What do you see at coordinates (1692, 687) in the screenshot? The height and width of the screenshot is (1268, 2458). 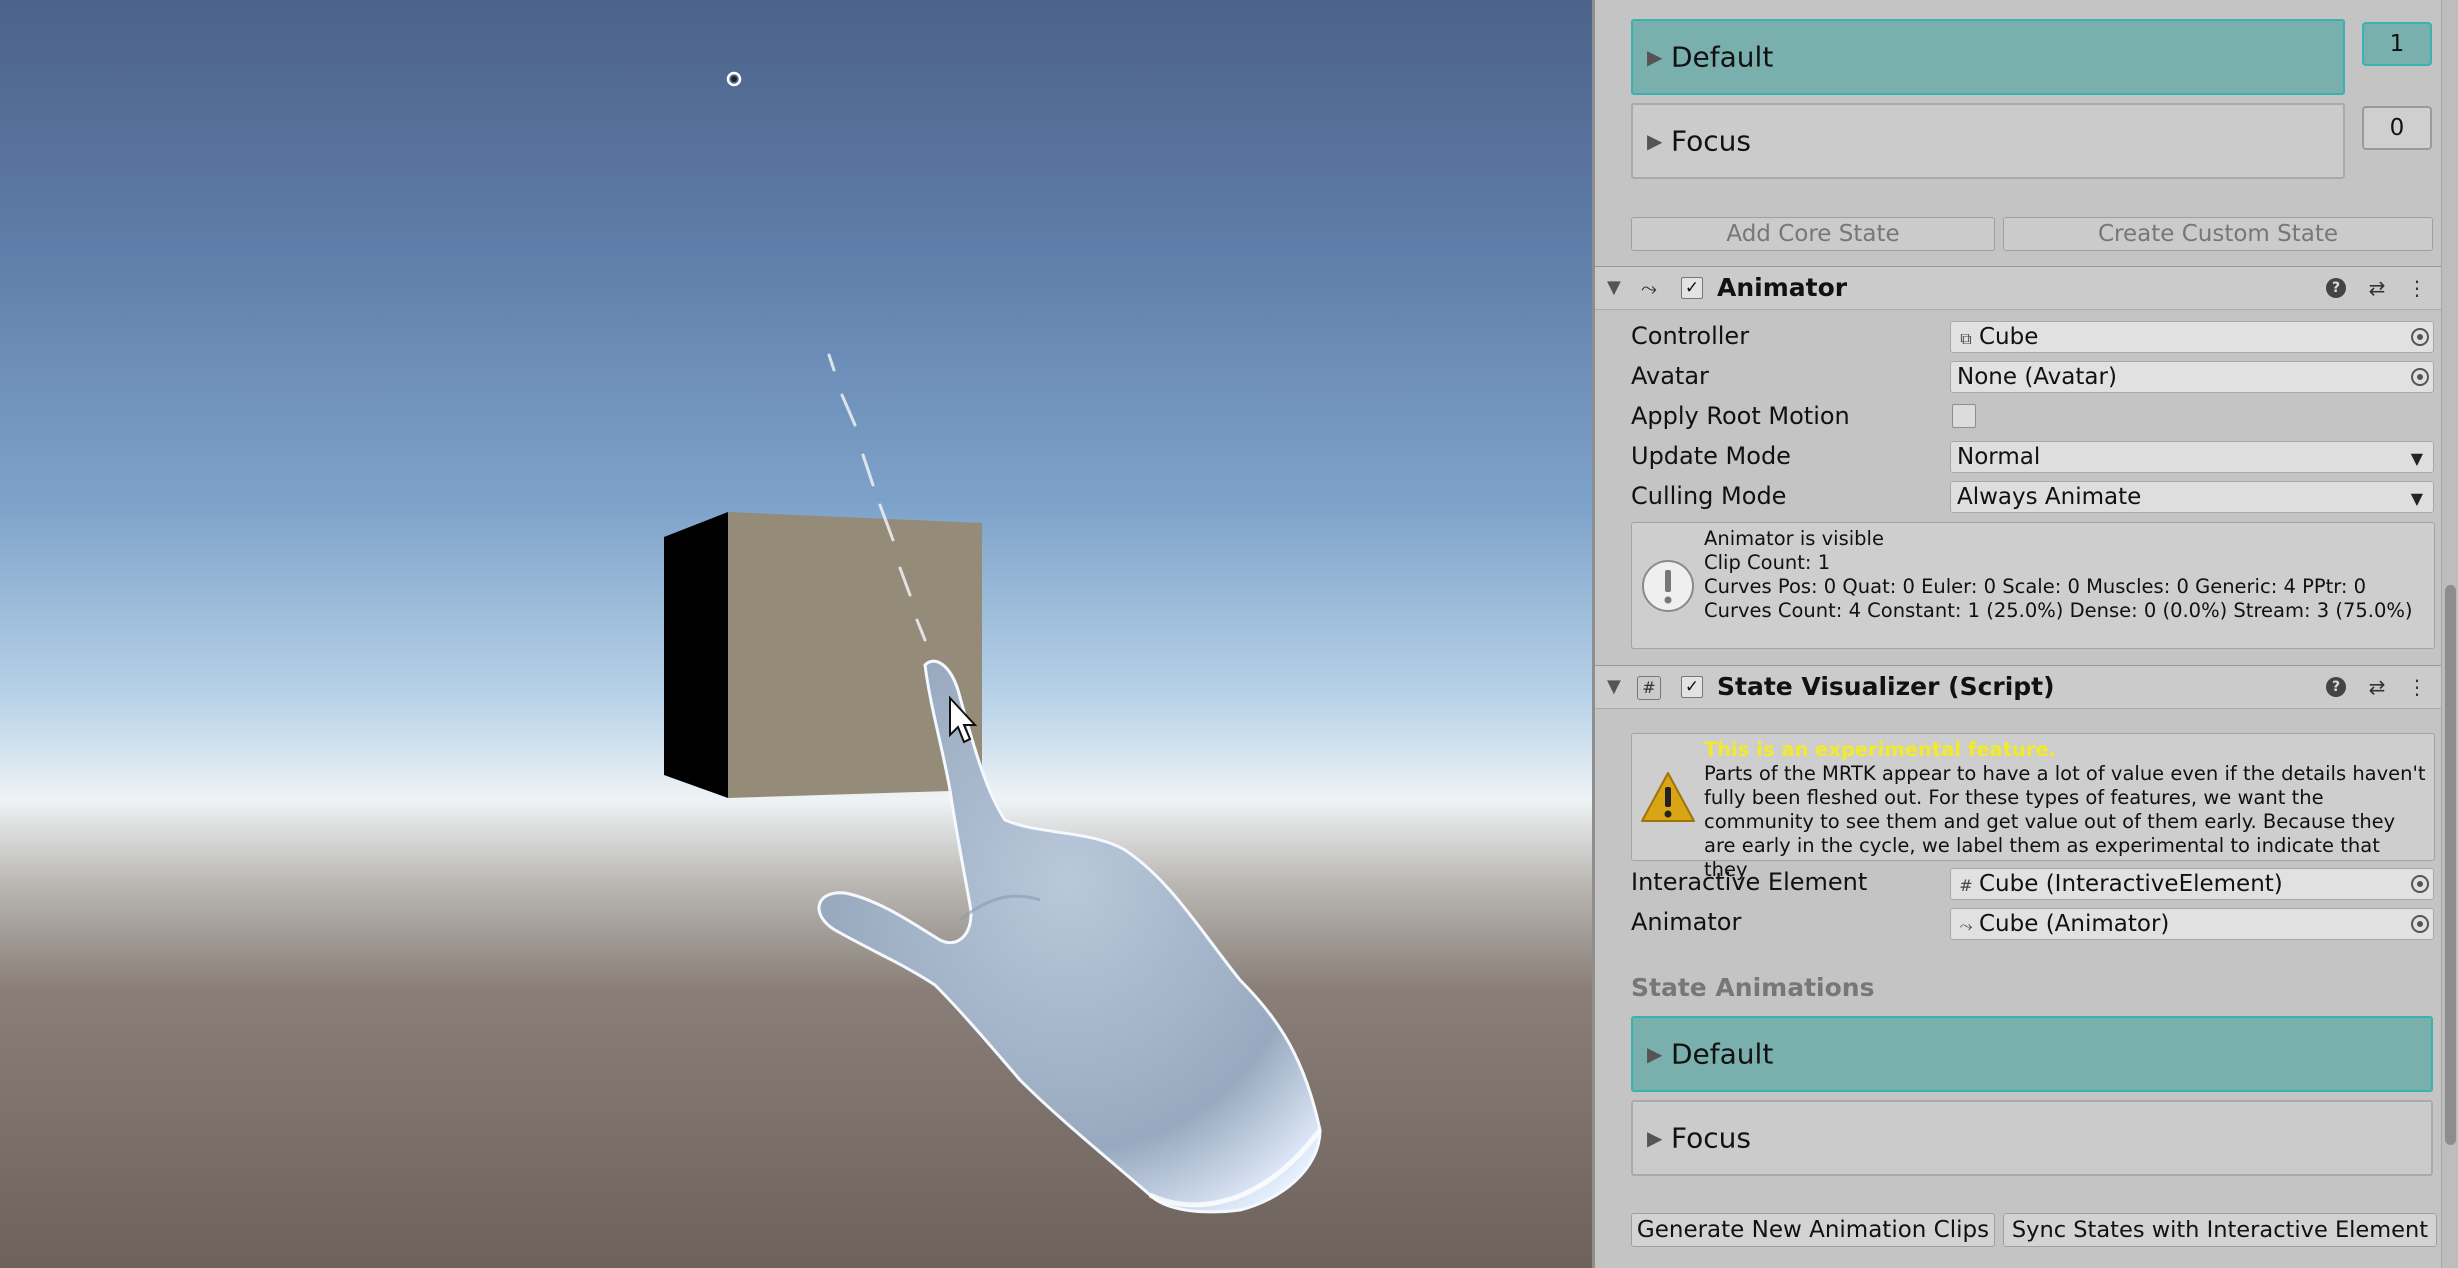 I see `state-visualizer-enabled-checkbox: ✓` at bounding box center [1692, 687].